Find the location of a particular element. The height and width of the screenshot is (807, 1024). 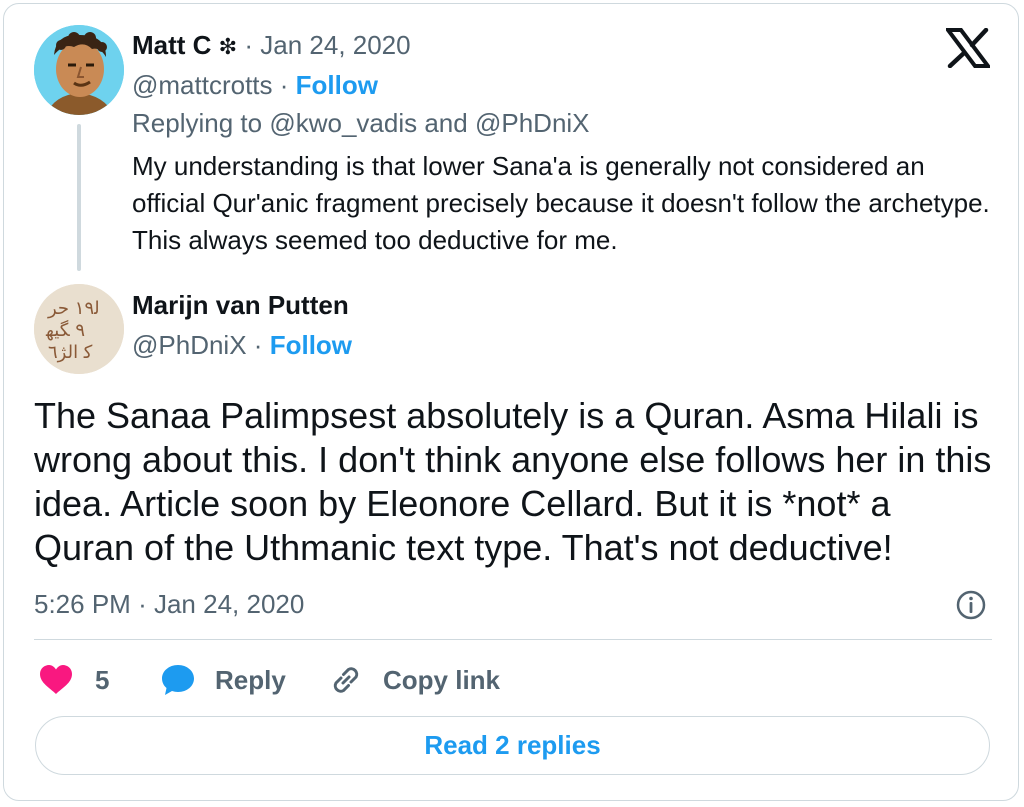

avatar-marijn-van-putten: ﻟ۱۹ ﺣﺮ ٩ ﮕﯿﻬ ﻛ ﺍﻟﮋ٦ is located at coordinates (79, 329).